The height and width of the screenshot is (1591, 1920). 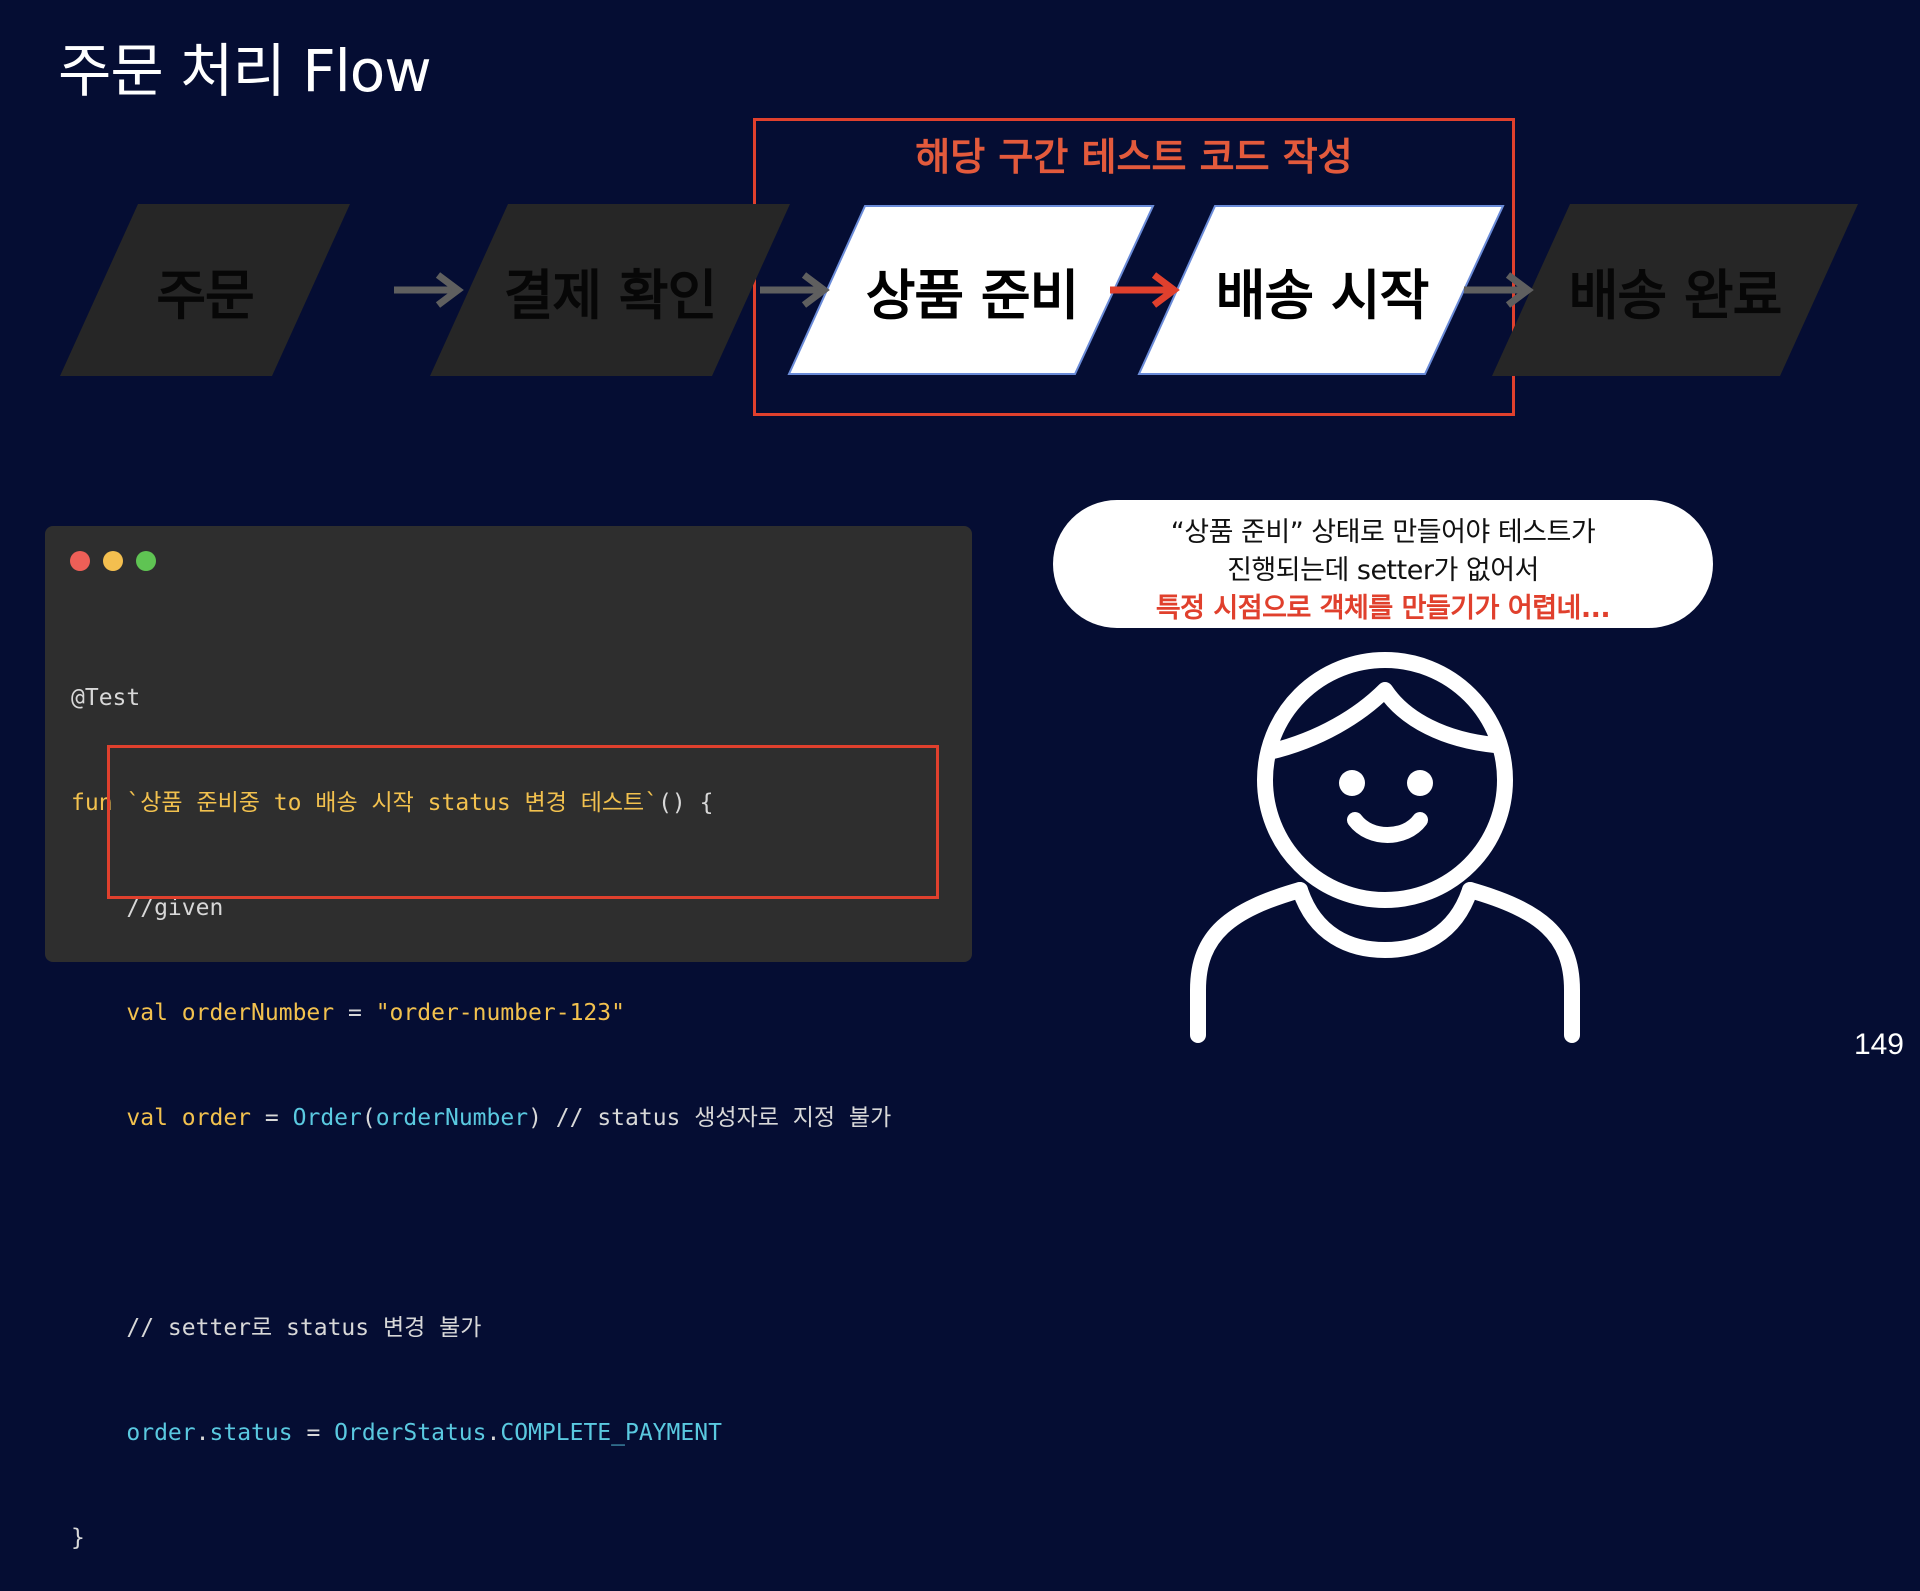 What do you see at coordinates (535, 1118) in the screenshot?
I see `paren: )` at bounding box center [535, 1118].